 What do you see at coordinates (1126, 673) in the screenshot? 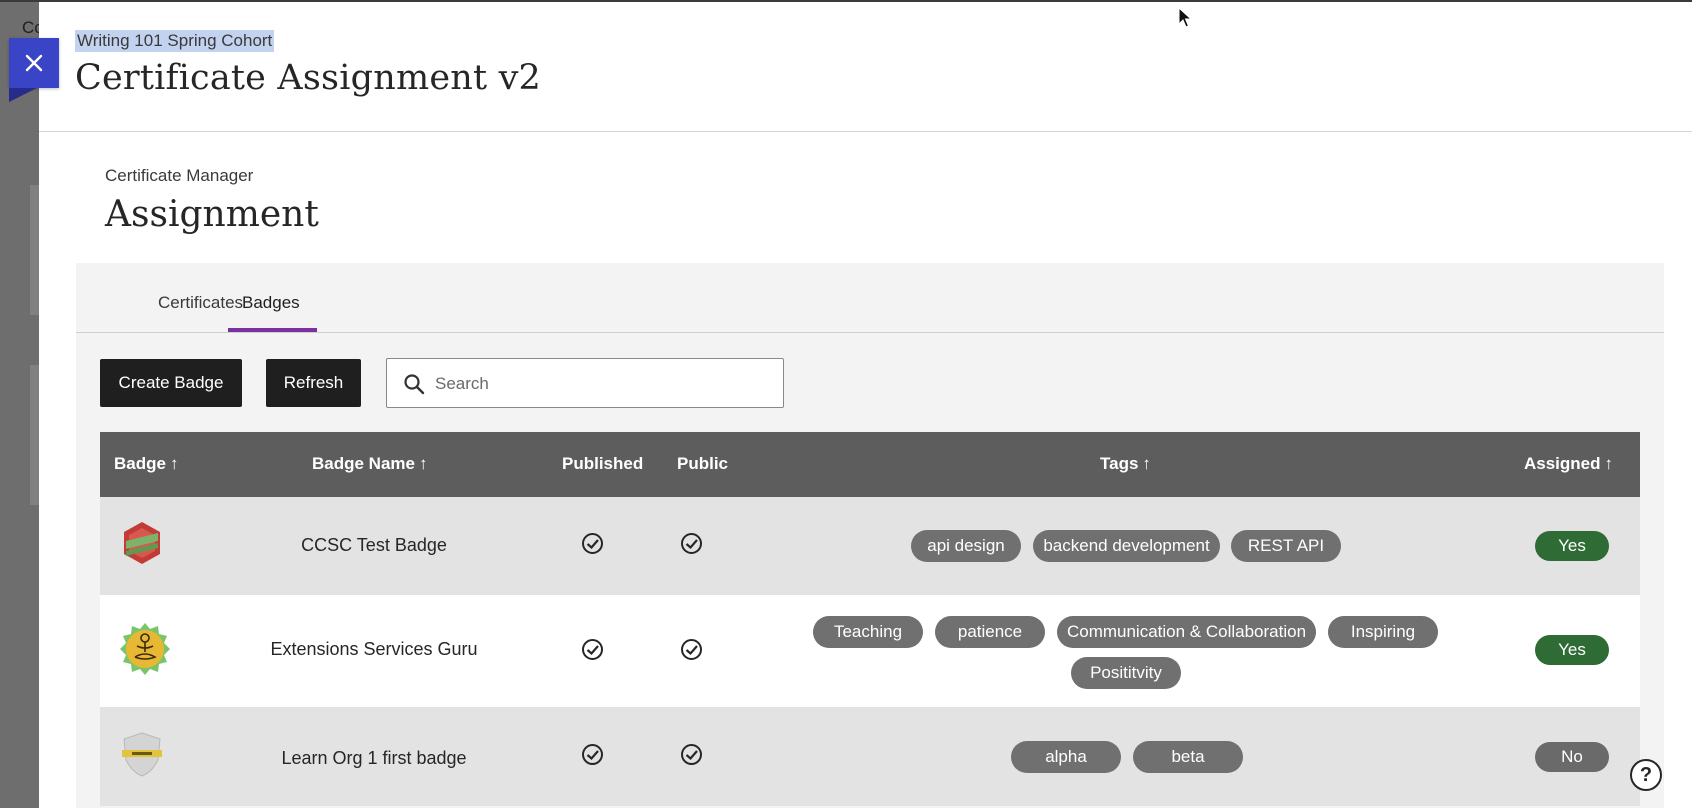
I see `tag-chip: Posititvity` at bounding box center [1126, 673].